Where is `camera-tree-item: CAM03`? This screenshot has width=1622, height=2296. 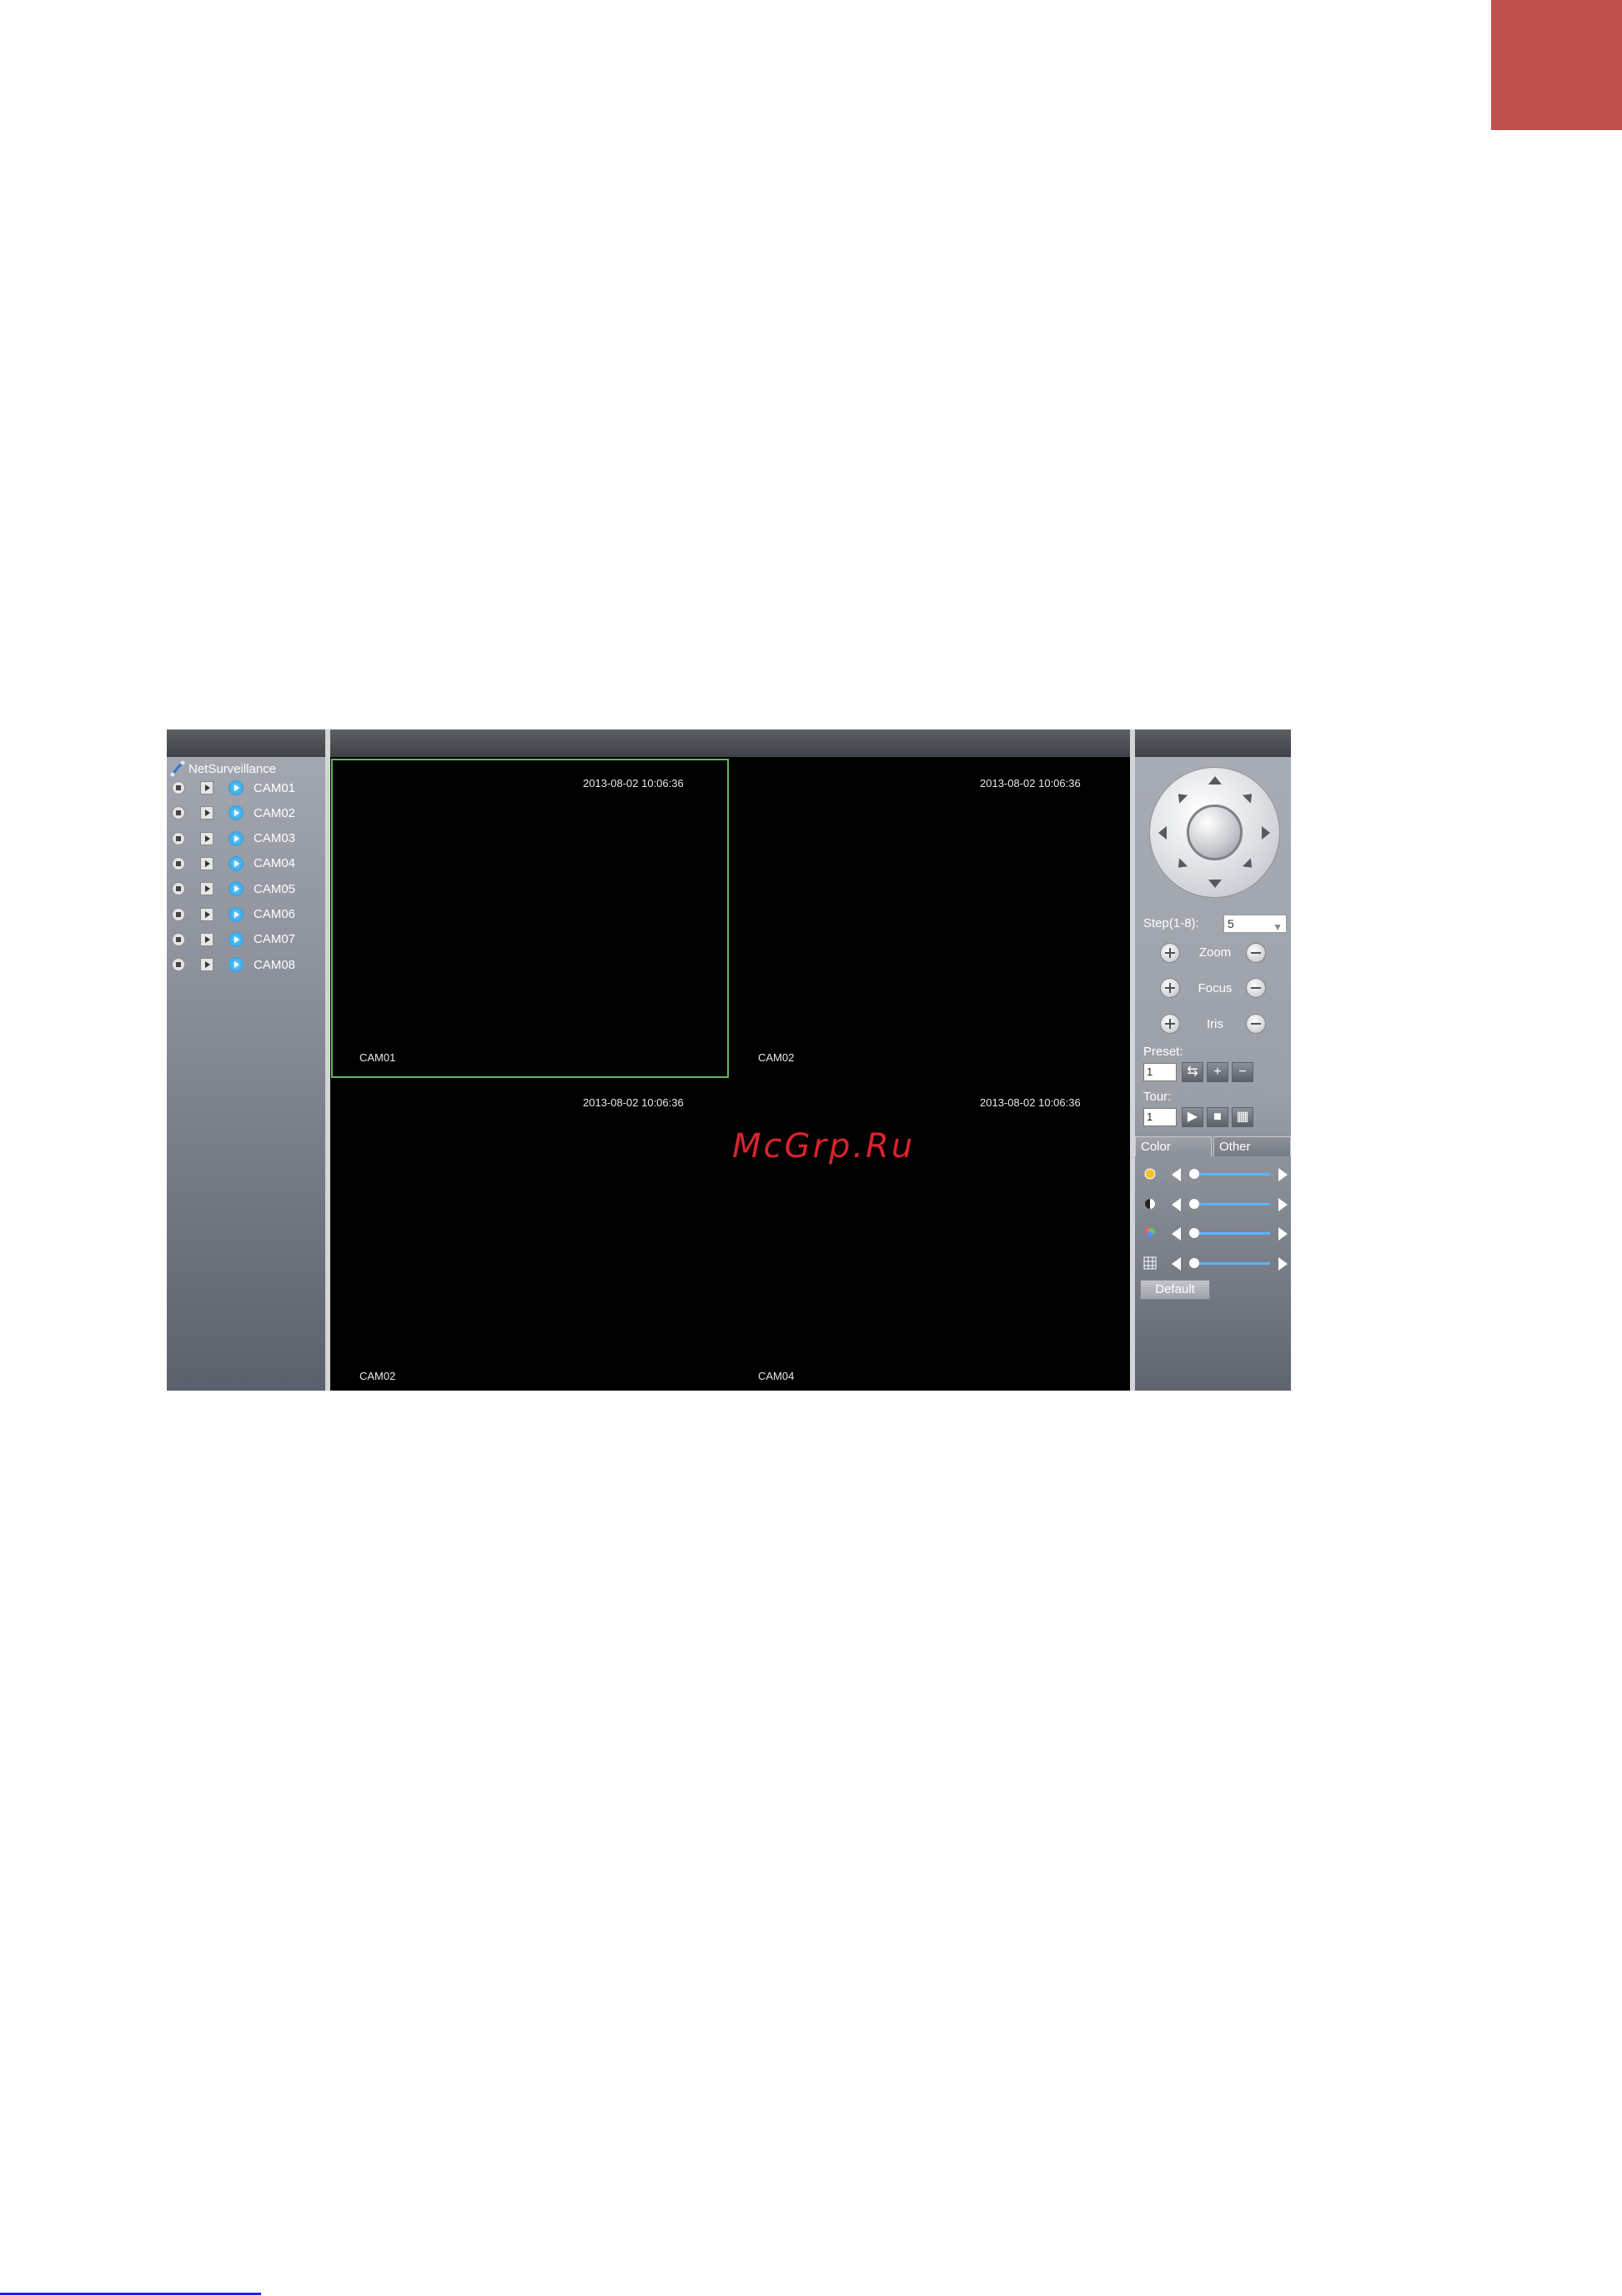 camera-tree-item: CAM03 is located at coordinates (233, 839).